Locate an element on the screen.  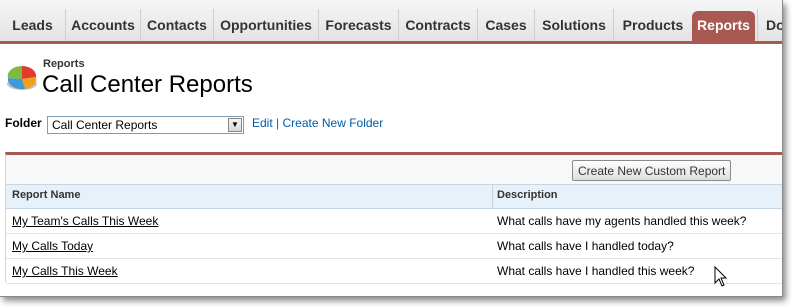
column-header-report-name: Report Name is located at coordinates (46, 195).